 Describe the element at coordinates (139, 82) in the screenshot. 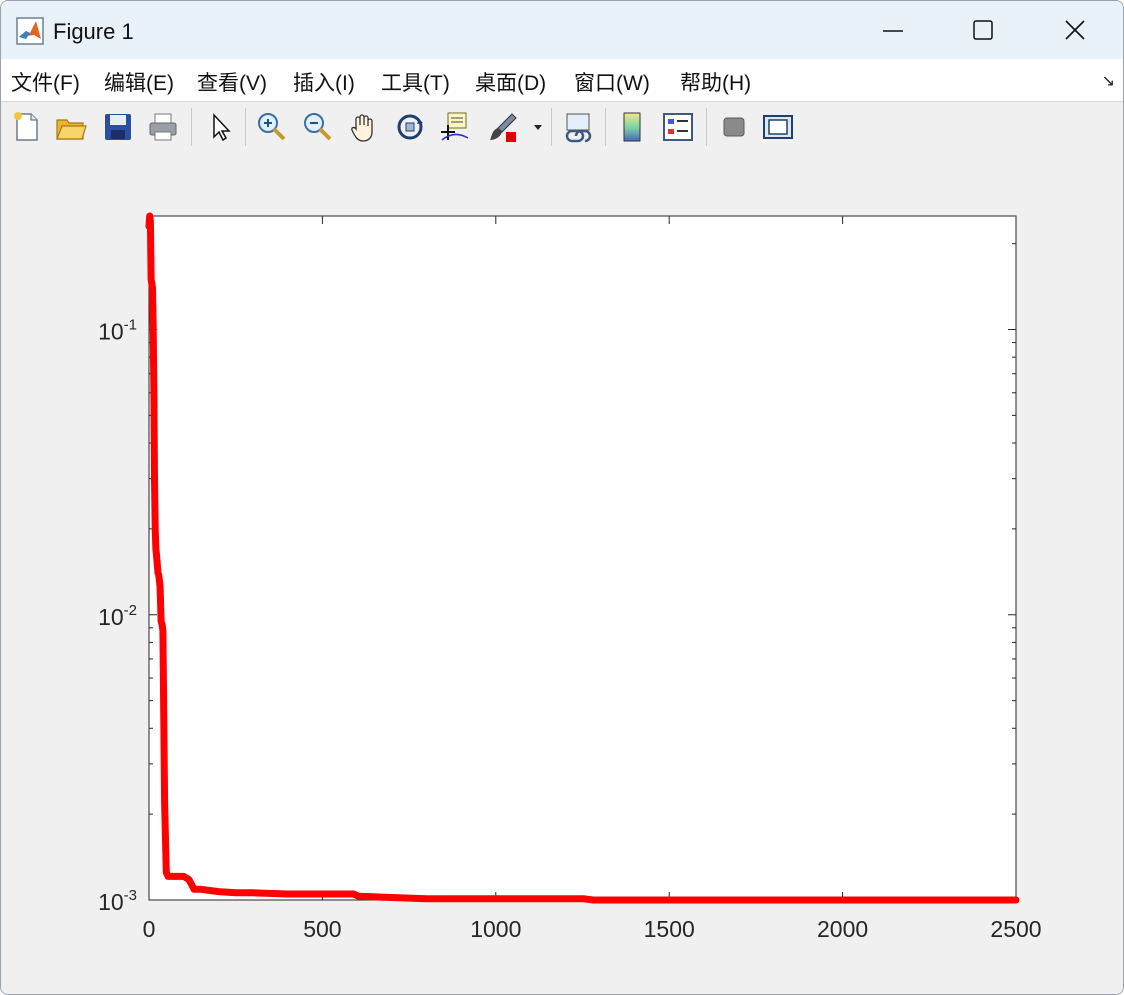

I see `menu-edit: 编辑(E)` at that location.